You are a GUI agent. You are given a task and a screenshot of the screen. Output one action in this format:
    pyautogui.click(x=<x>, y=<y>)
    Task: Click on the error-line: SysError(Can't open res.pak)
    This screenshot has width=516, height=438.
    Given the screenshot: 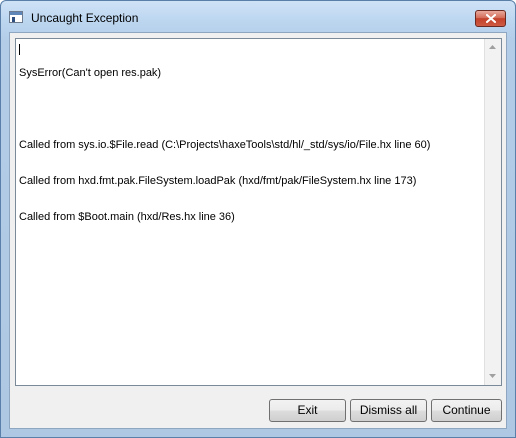 What is the action you would take?
    pyautogui.click(x=90, y=73)
    